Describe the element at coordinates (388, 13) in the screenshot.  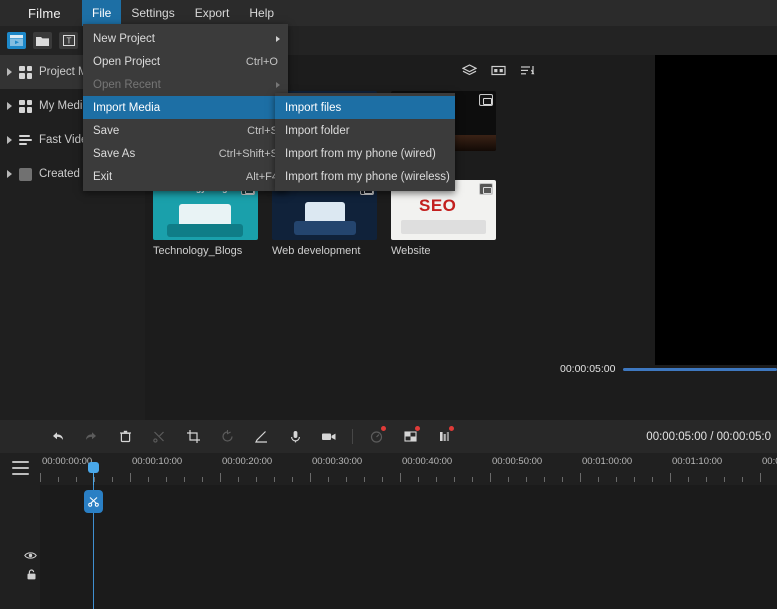
I see `title-bar: Filme File Settings Export Help` at that location.